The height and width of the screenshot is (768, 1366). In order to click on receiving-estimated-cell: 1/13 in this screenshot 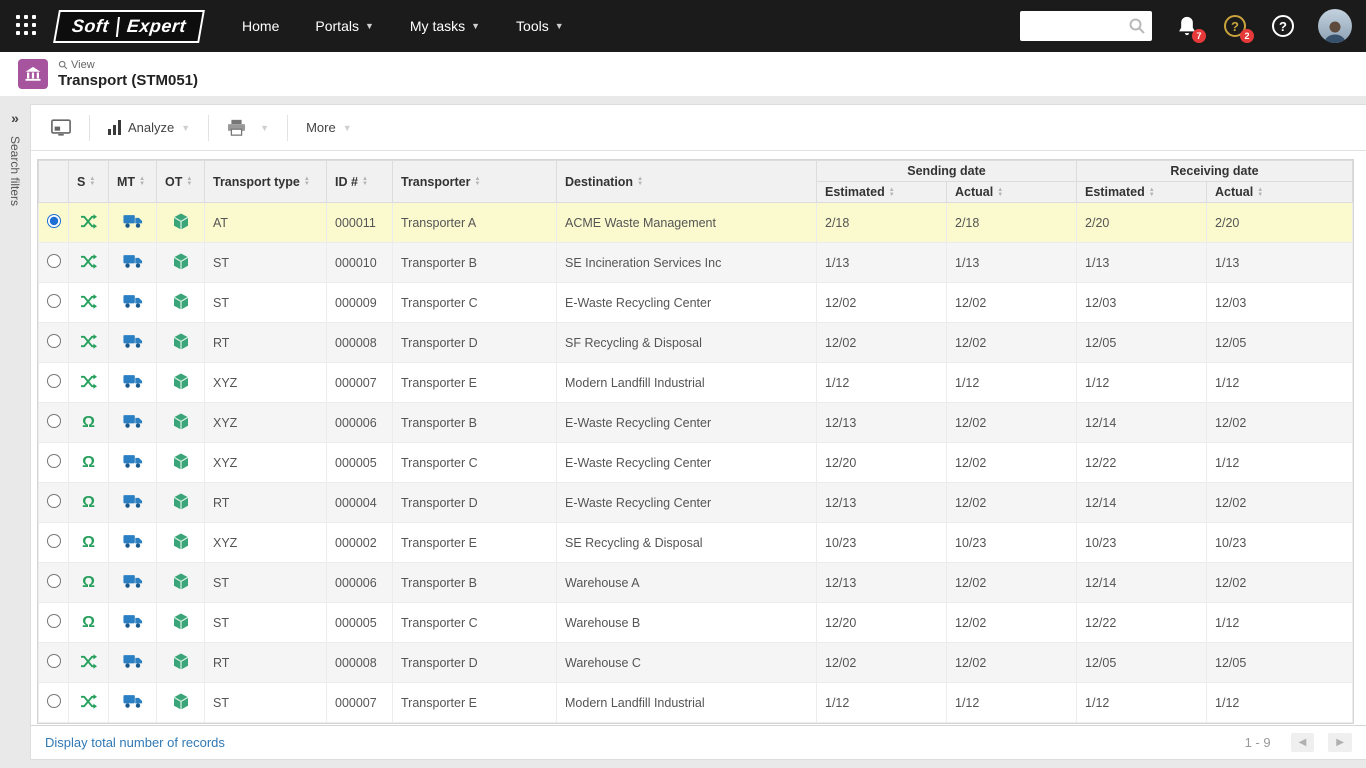, I will do `click(1142, 262)`.